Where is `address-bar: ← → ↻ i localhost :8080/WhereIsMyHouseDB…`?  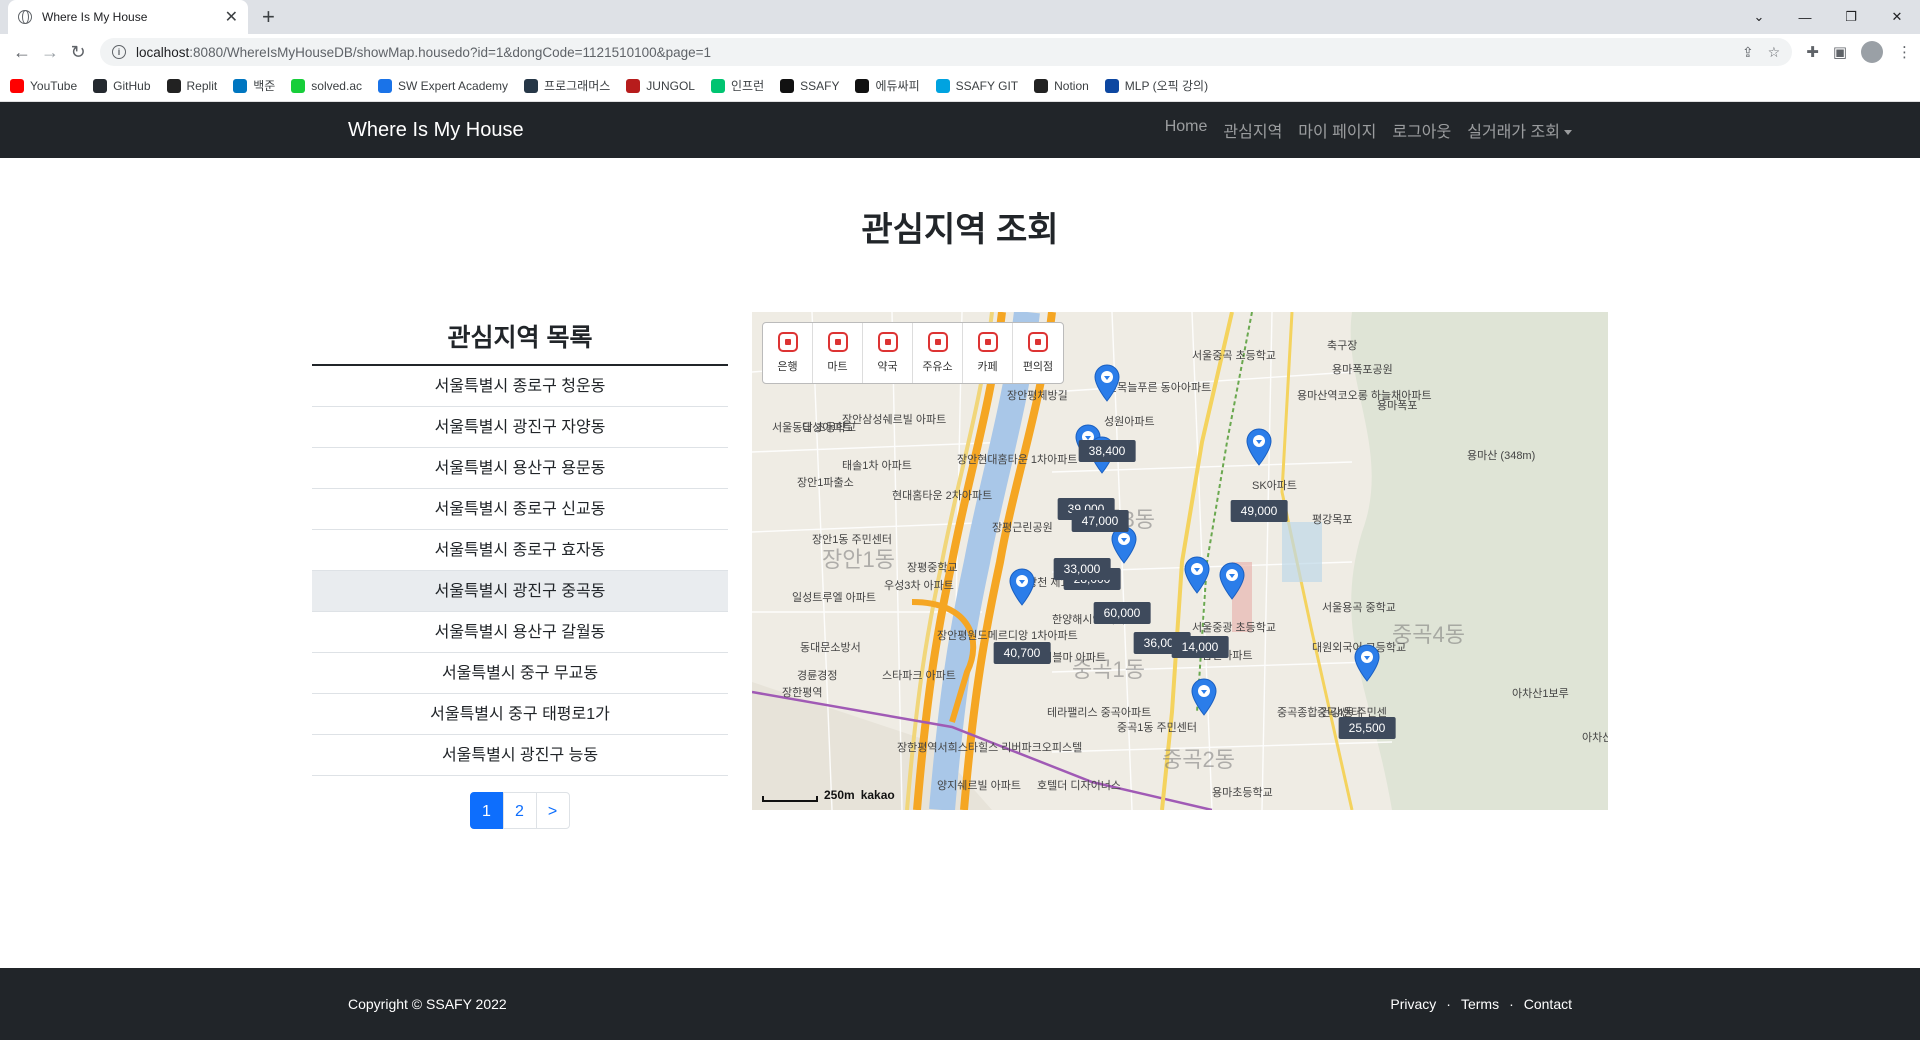
address-bar: ← → ↻ i localhost :8080/WhereIsMyHouseDB… is located at coordinates (960, 52).